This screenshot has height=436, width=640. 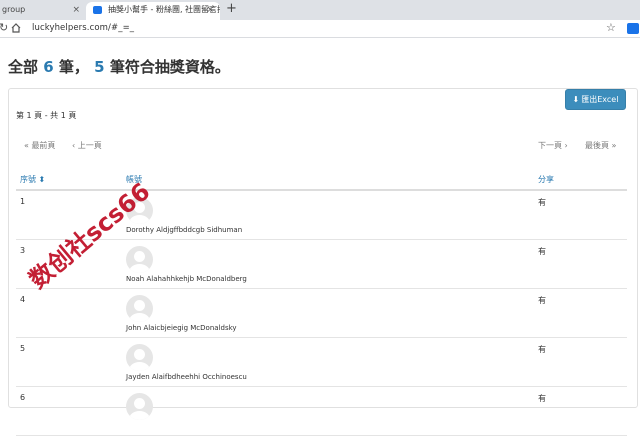 I want to click on table-row: 4 John Alaicbjeiegig McDonaldsky 有, so click(x=321, y=313).